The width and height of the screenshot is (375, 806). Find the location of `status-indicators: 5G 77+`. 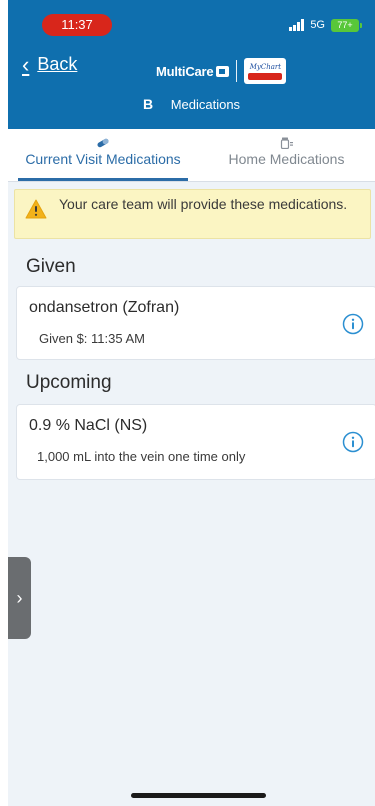

status-indicators: 5G 77+ is located at coordinates (325, 25).